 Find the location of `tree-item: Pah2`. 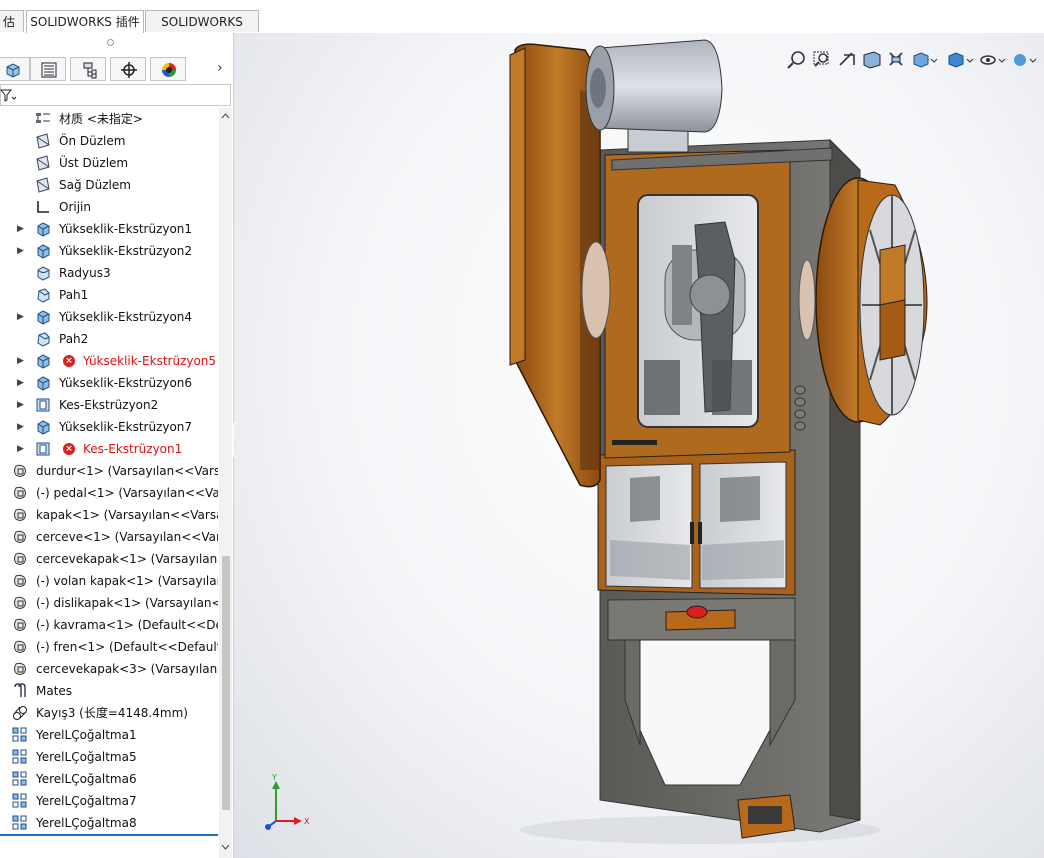

tree-item: Pah2 is located at coordinates (109, 339).